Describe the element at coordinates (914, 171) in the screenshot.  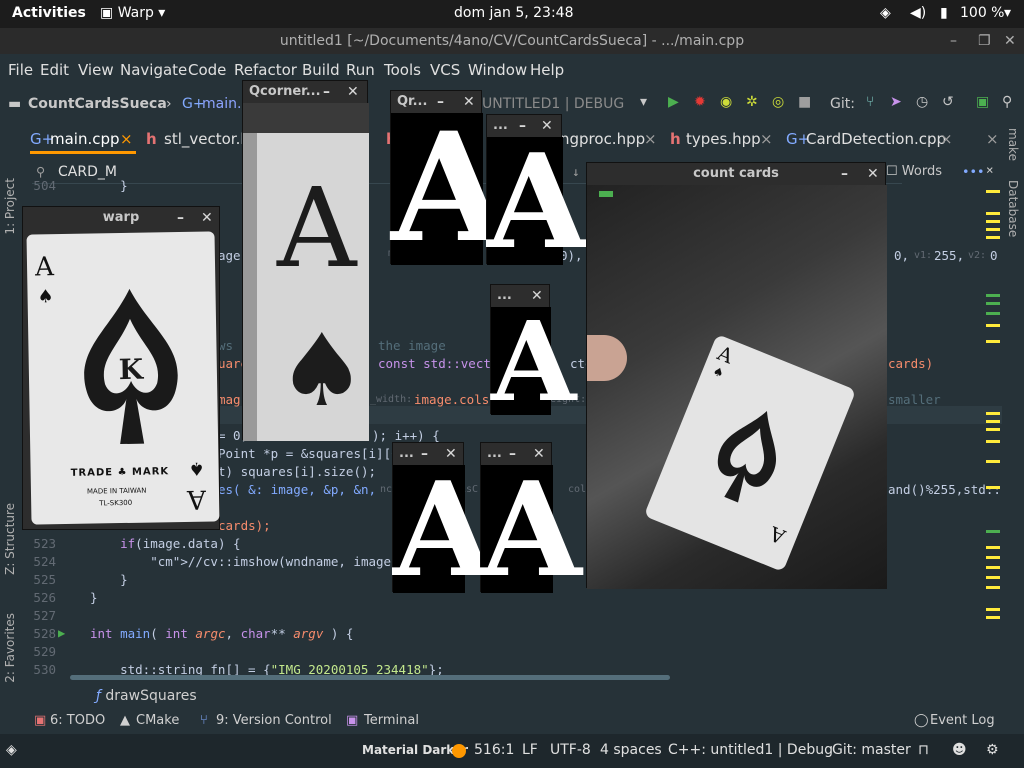
I see `words-checkbox: ☐ Words` at that location.